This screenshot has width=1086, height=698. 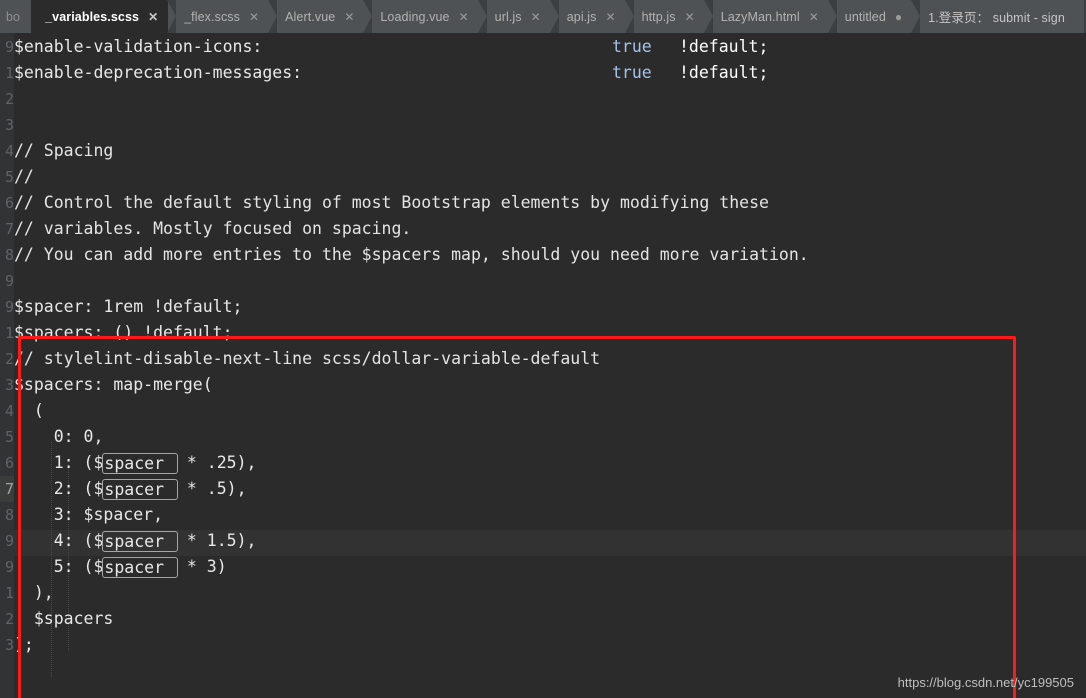 I want to click on code-fragment: 4: (, so click(x=54, y=540).